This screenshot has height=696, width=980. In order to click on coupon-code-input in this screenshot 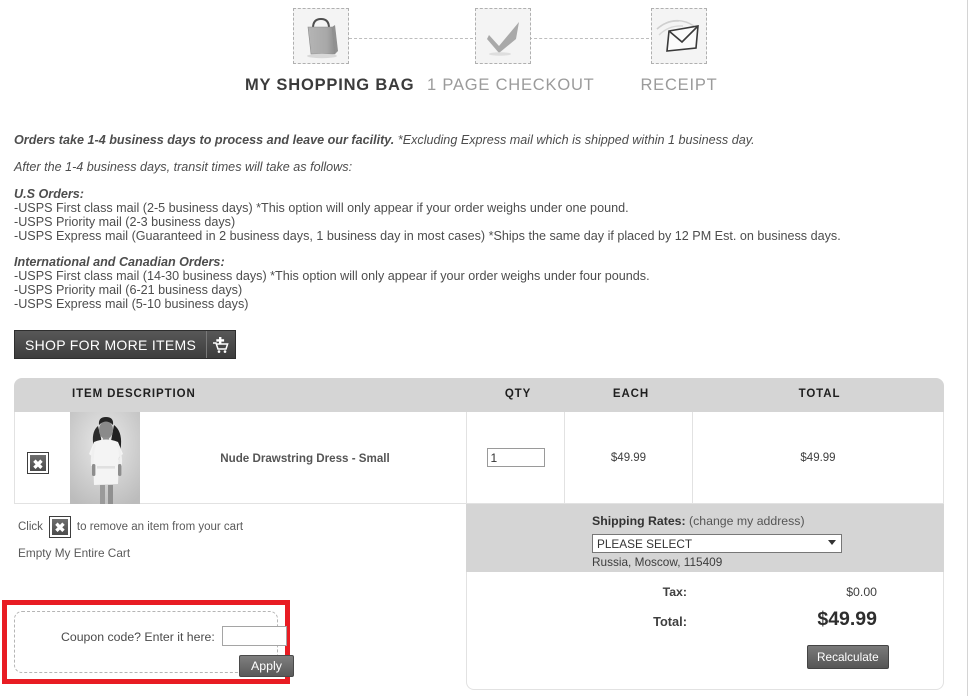, I will do `click(254, 636)`.